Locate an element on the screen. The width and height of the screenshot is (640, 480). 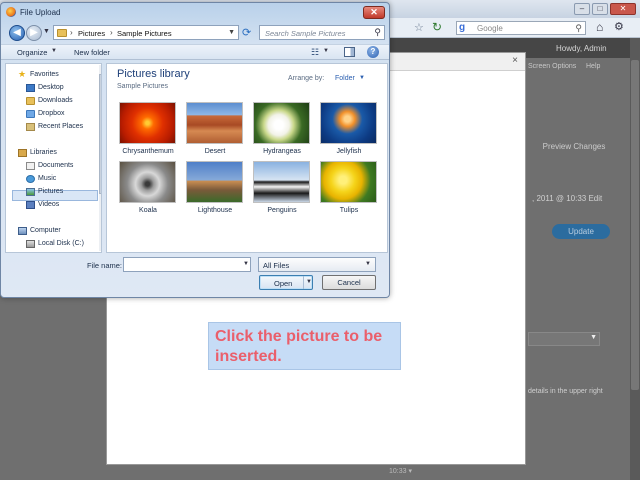
file-label-chrysanthemum: Chrysanthemum is located at coordinates (148, 151).